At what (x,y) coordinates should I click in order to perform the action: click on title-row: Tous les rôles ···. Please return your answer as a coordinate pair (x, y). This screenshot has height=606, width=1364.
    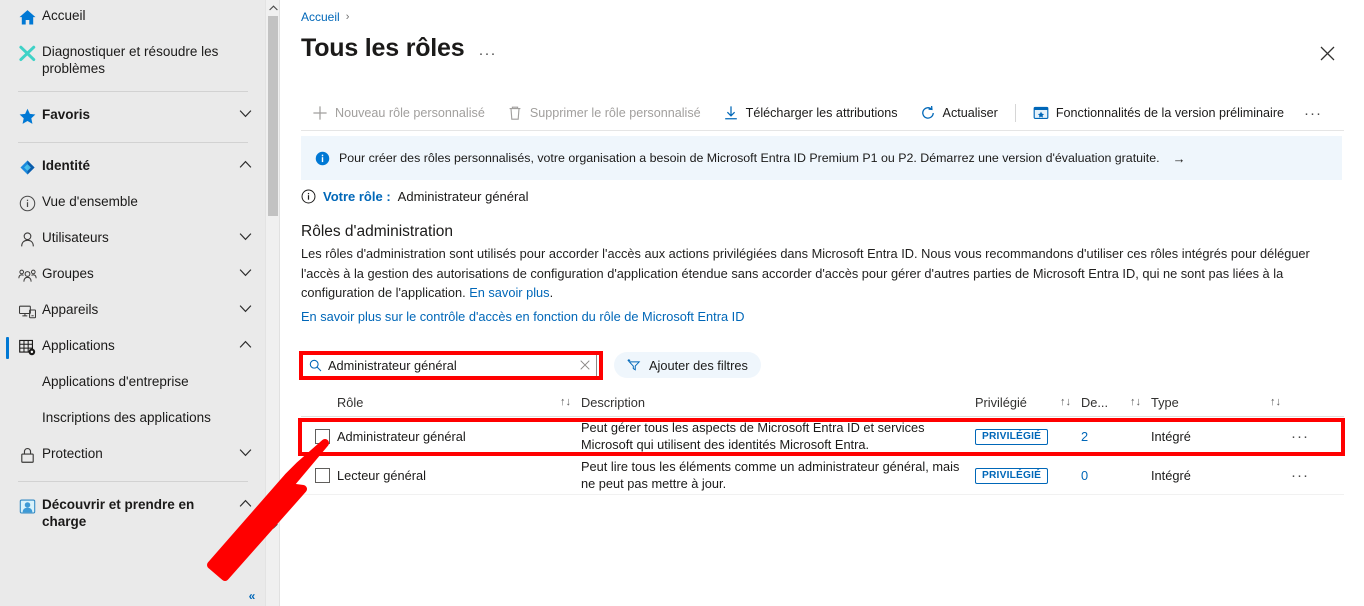
    Looking at the image, I should click on (398, 48).